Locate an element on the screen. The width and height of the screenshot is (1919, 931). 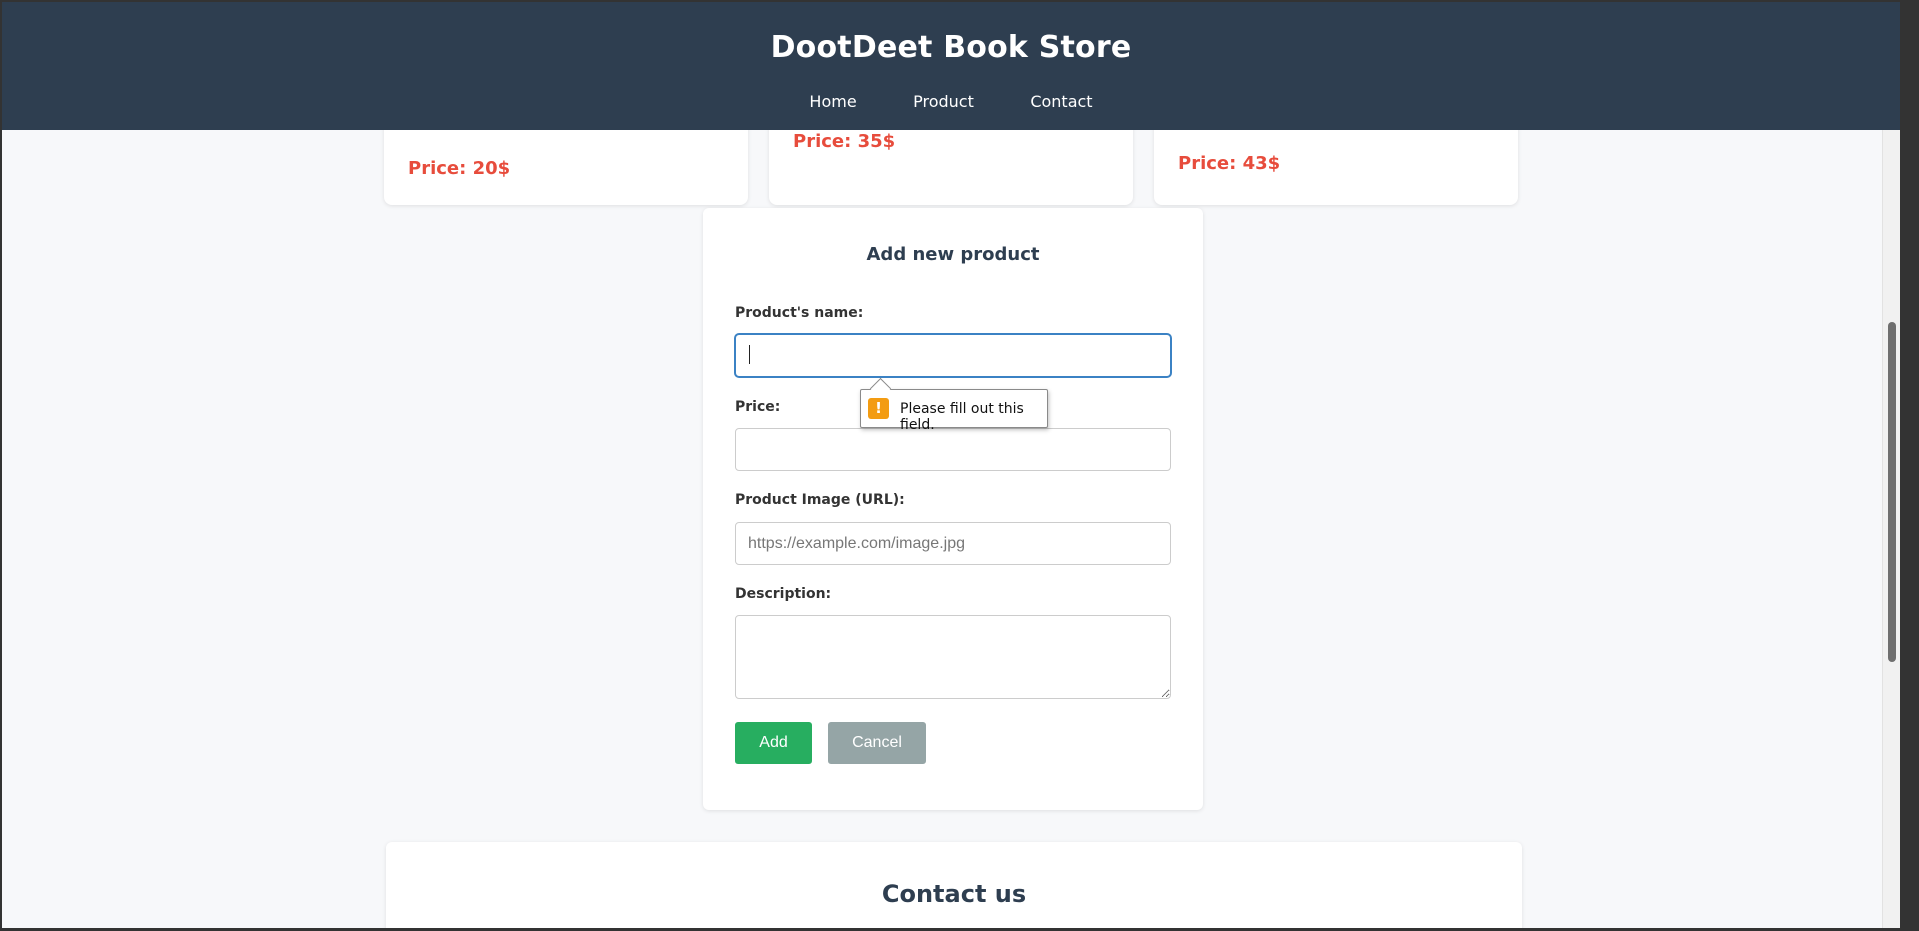
nav-contact-link: Contact is located at coordinates (1061, 101).